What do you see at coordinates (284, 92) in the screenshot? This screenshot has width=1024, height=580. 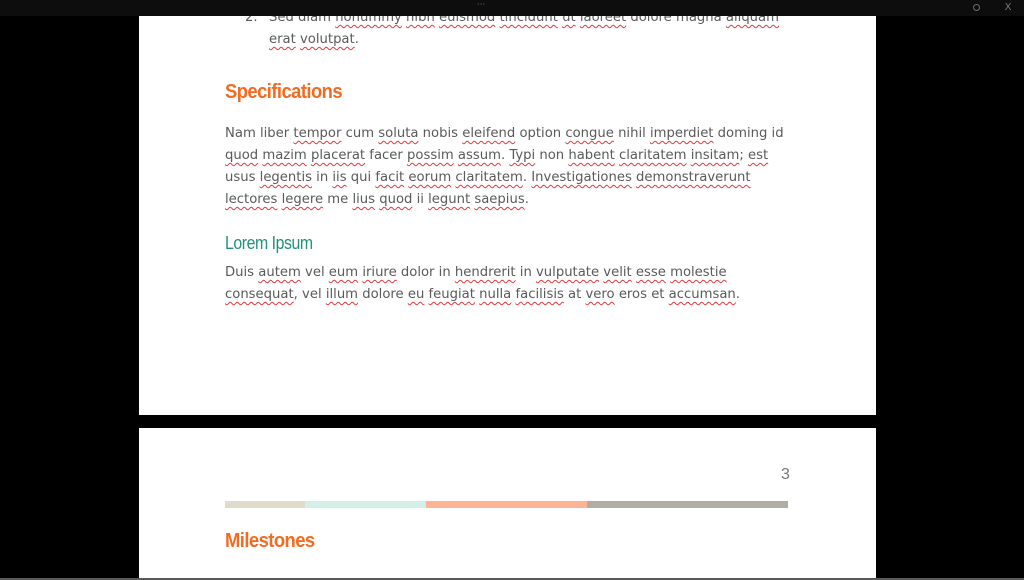 I see `heading-specifications: Specifications` at bounding box center [284, 92].